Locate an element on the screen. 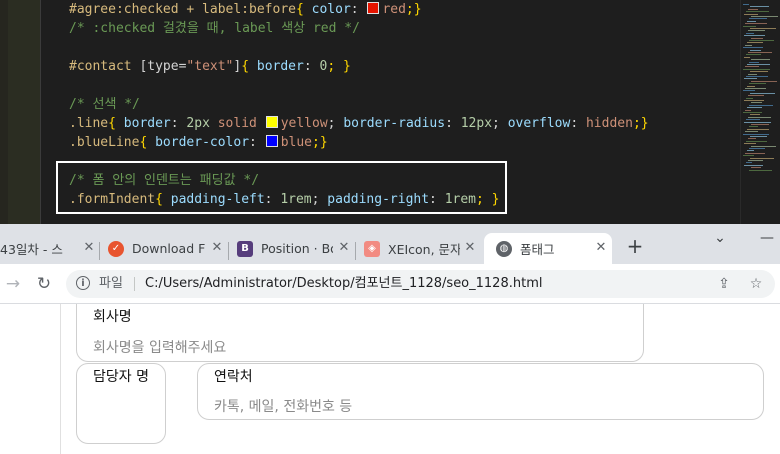 The width and height of the screenshot is (780, 454). bookmark-star-icon: ☆ is located at coordinates (756, 284).